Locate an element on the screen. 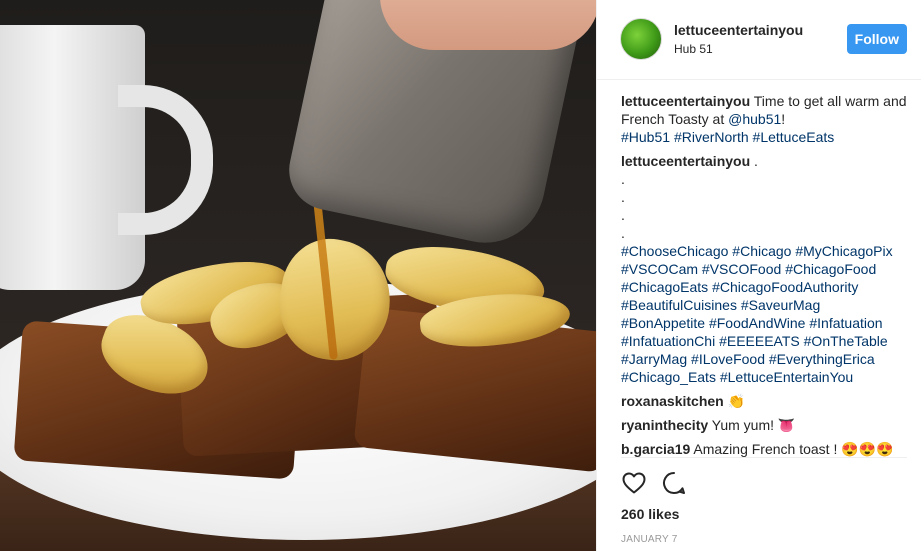 The width and height of the screenshot is (921, 551). hashtag: #FoodAndWine is located at coordinates (757, 323).